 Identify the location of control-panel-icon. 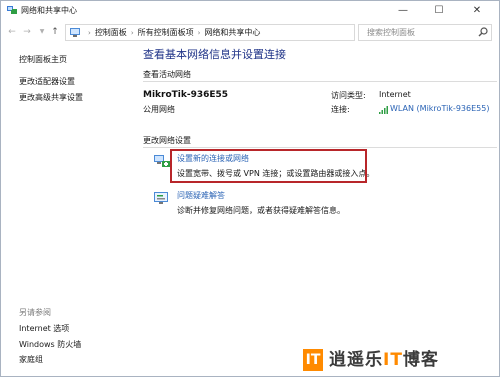
(75, 32).